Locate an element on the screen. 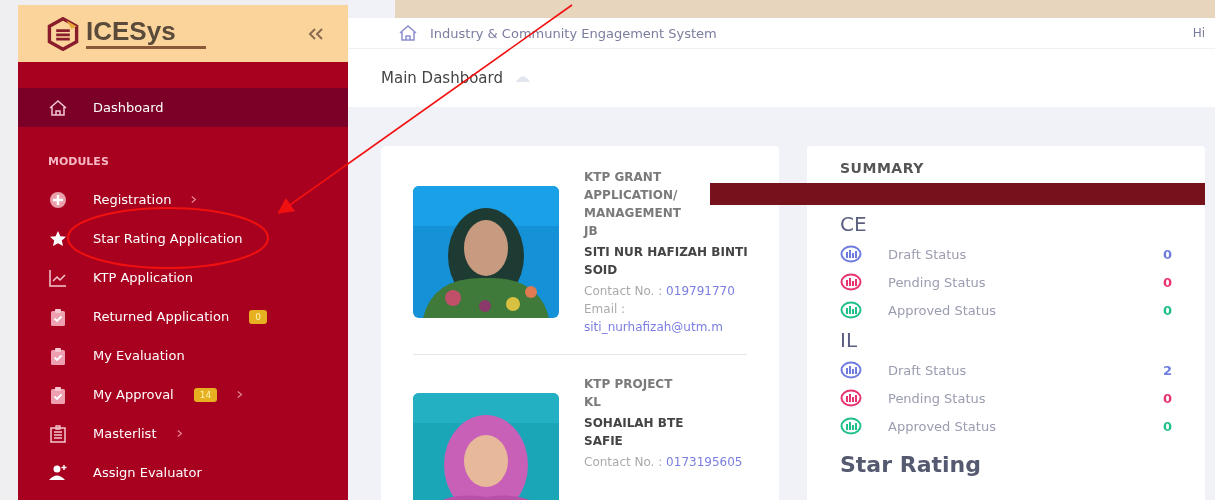  program-title: KTP PROJECT is located at coordinates (629, 384).